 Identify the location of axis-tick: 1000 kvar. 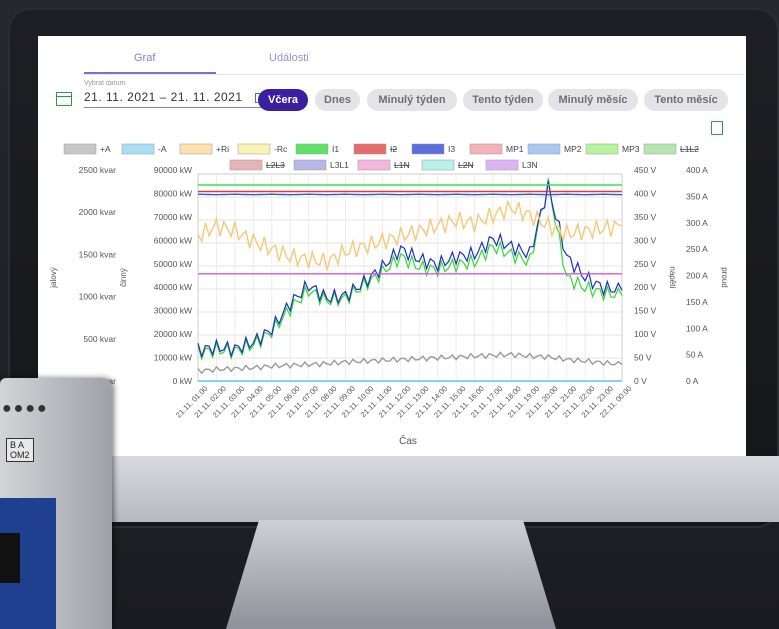
(97, 297).